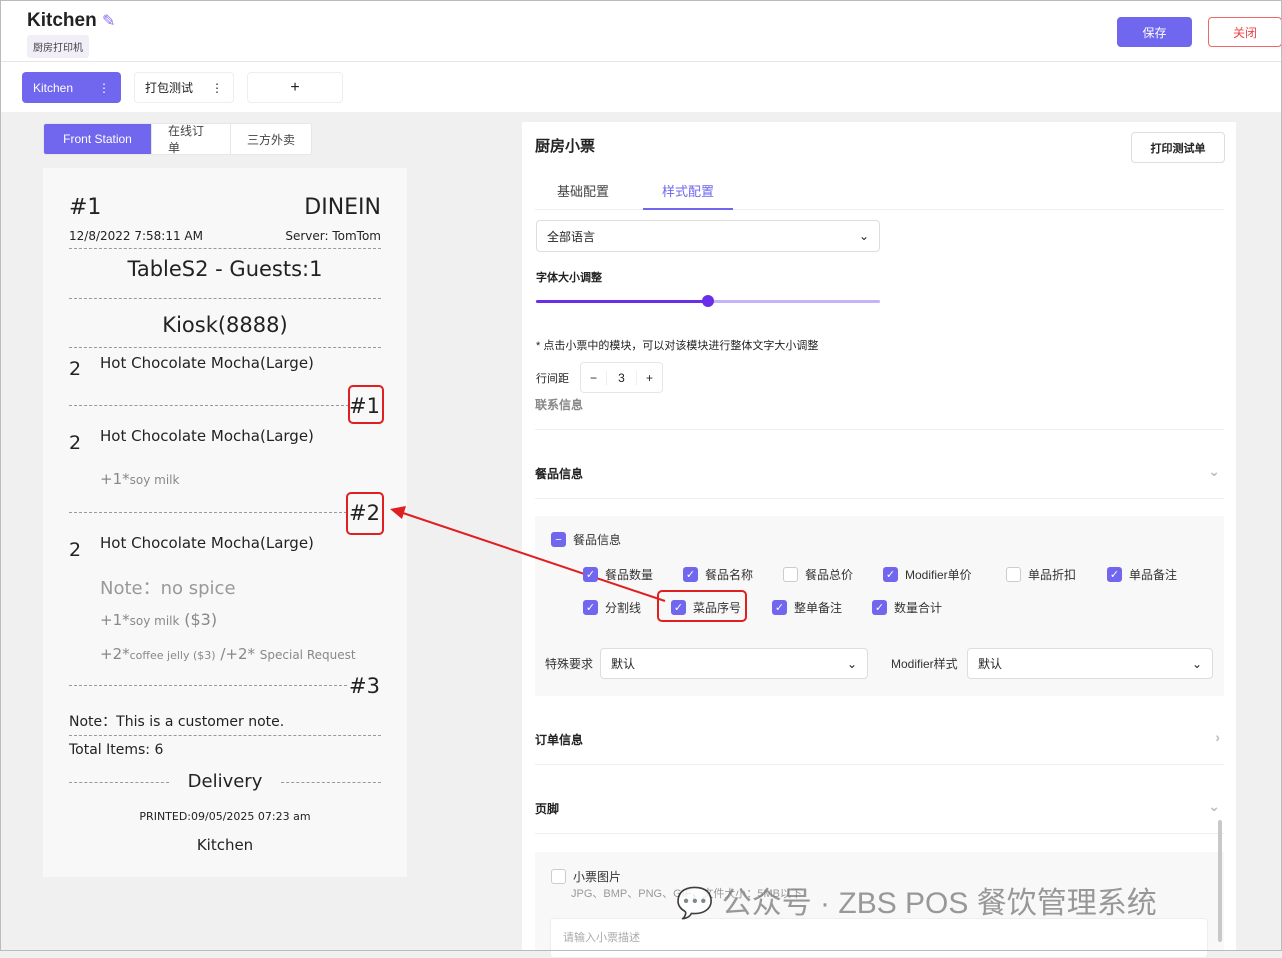  What do you see at coordinates (623, 608) in the screenshot?
I see `checkbox-label: 分割线` at bounding box center [623, 608].